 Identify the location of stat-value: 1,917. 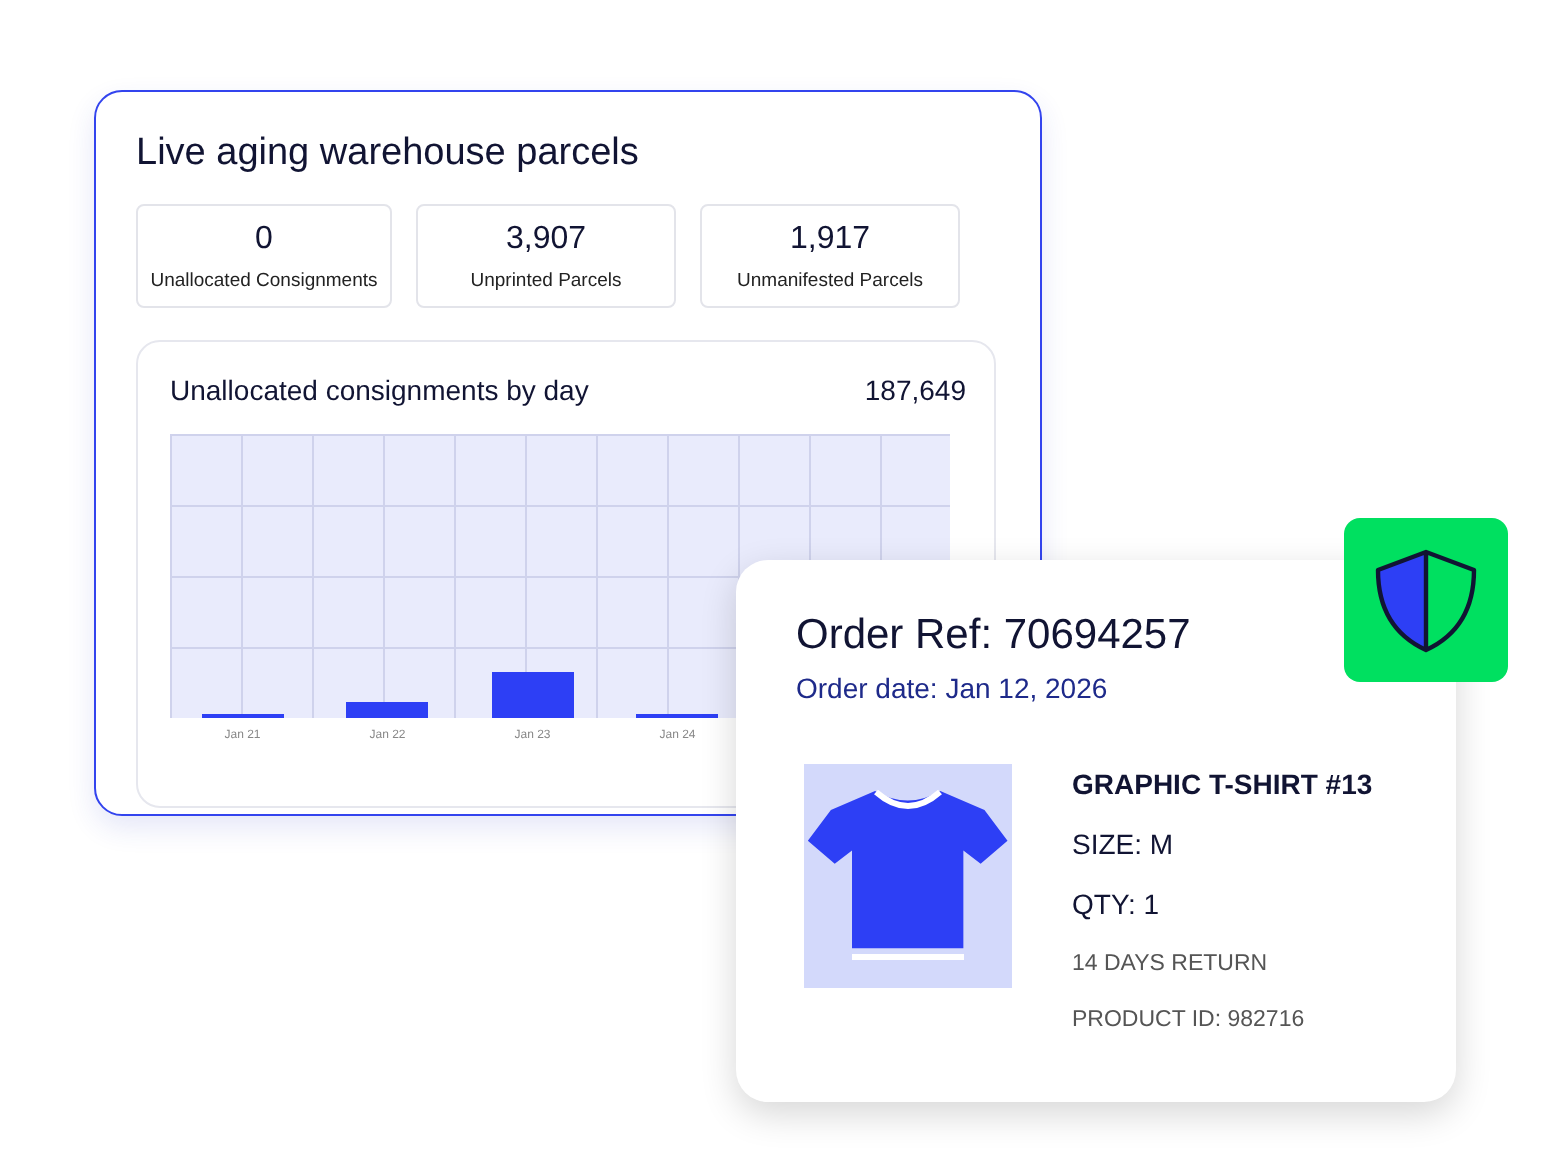
(830, 239).